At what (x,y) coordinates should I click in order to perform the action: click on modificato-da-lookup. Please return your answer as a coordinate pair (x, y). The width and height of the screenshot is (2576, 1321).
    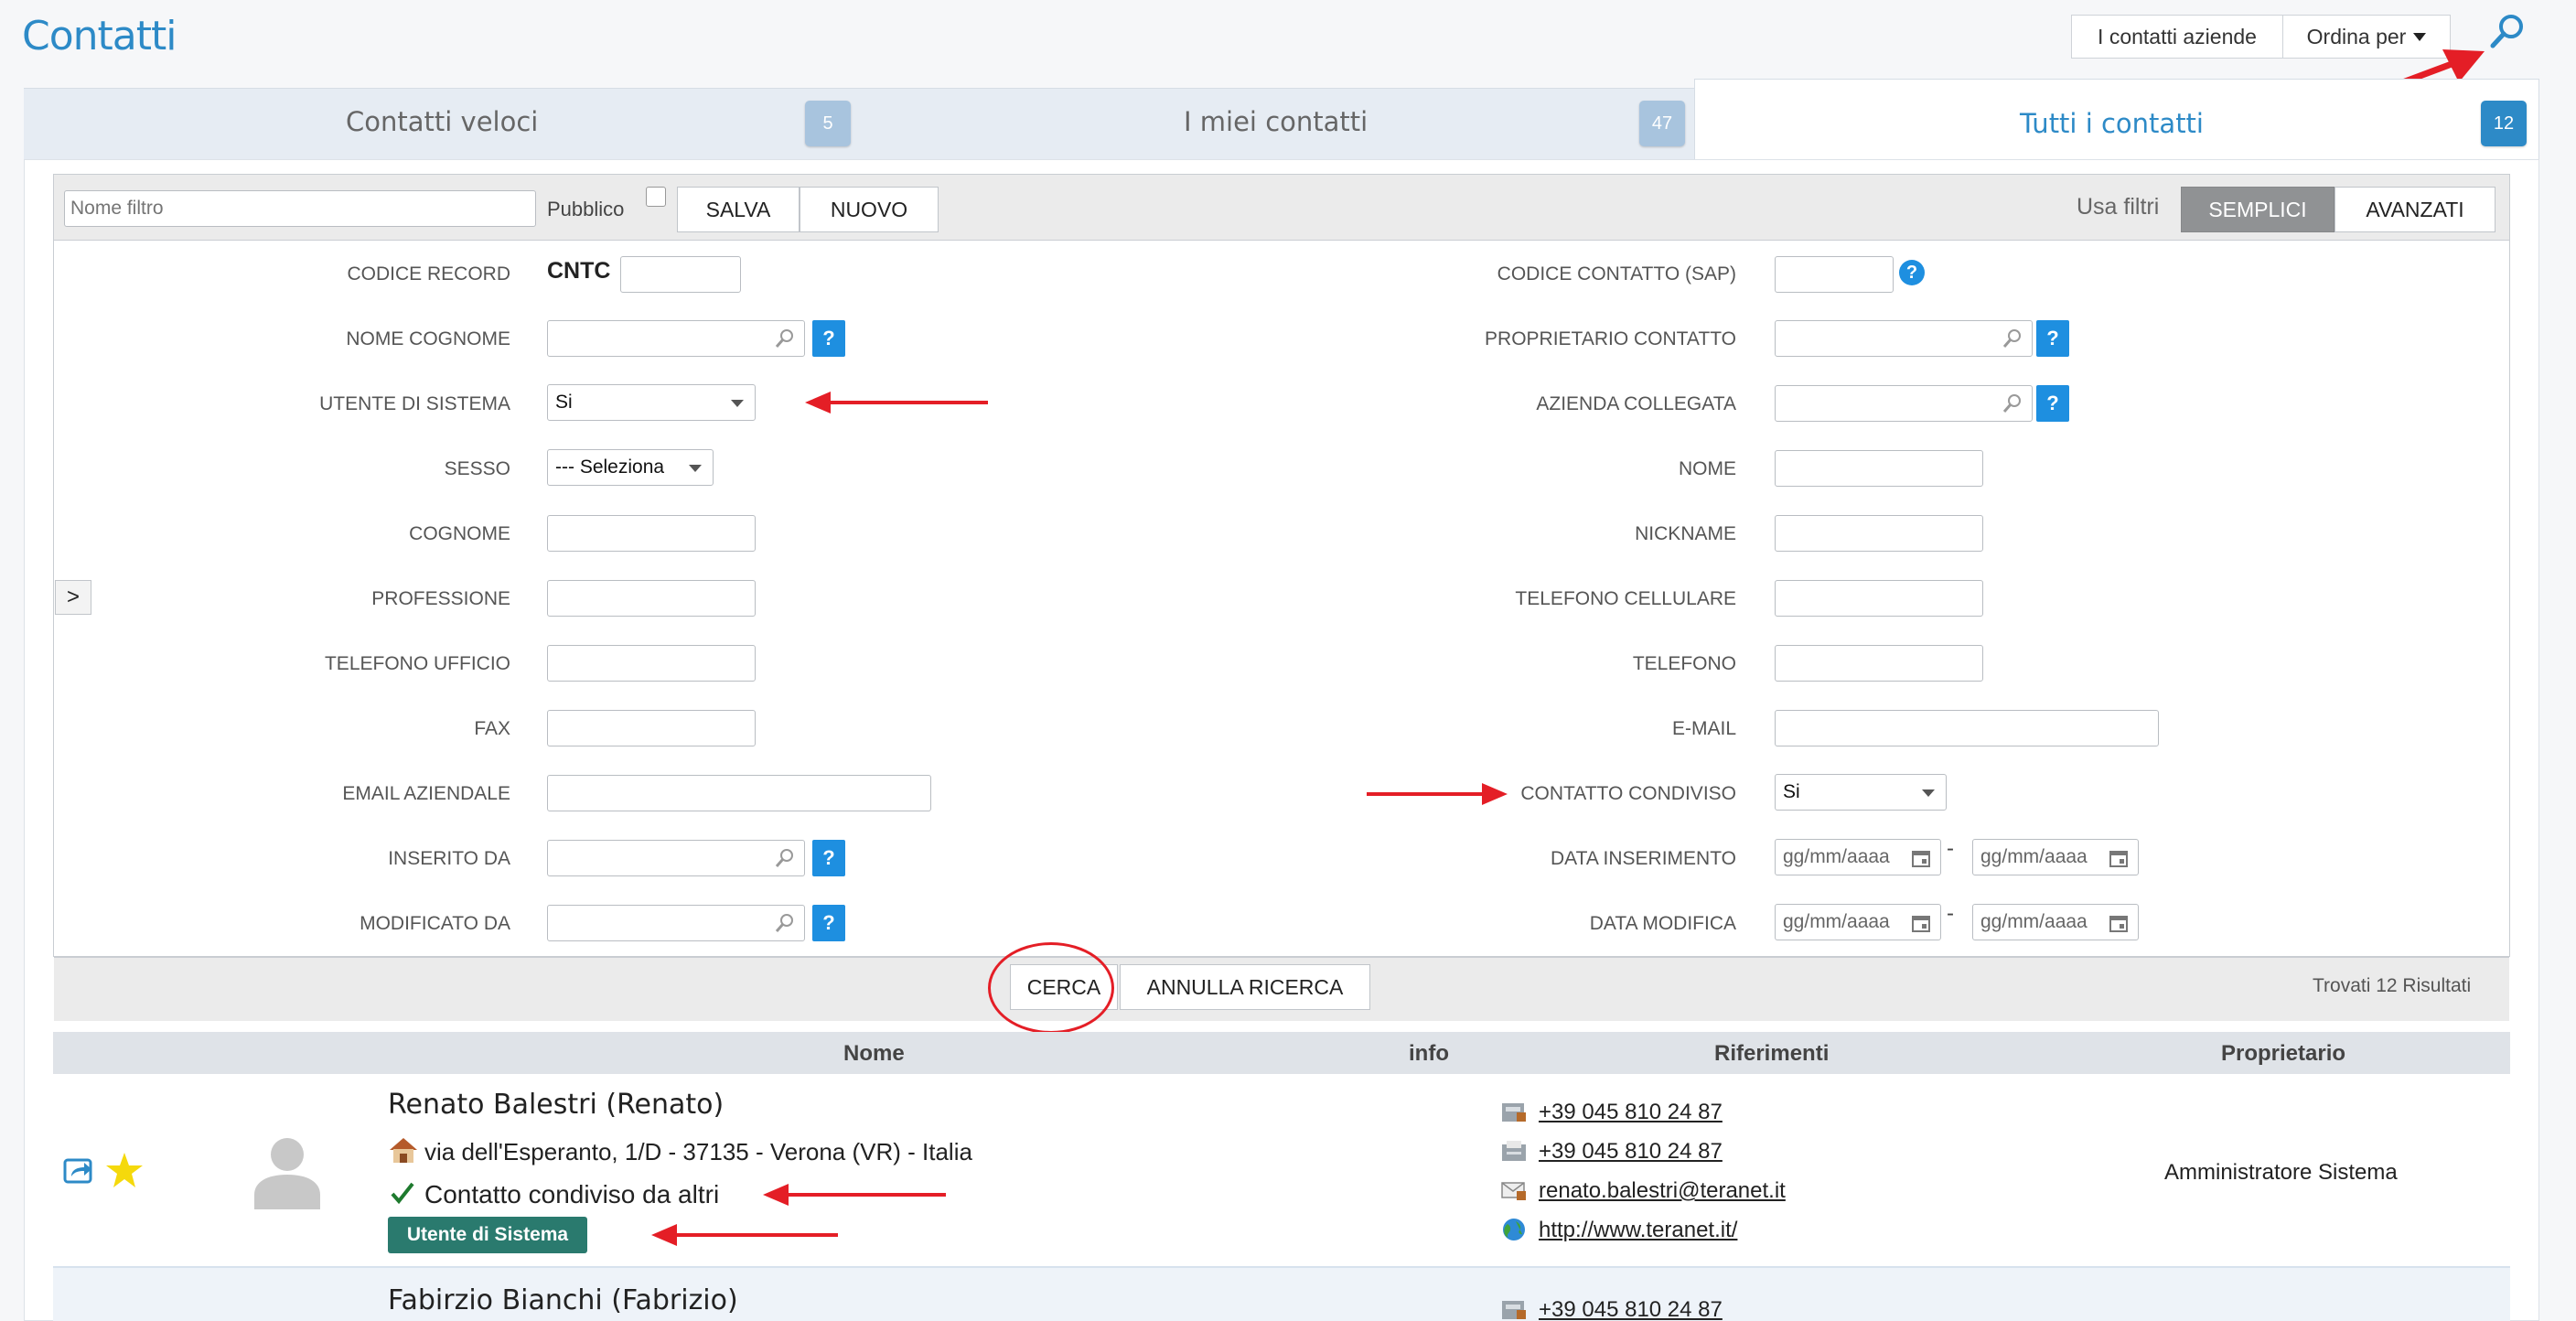
    Looking at the image, I should click on (676, 923).